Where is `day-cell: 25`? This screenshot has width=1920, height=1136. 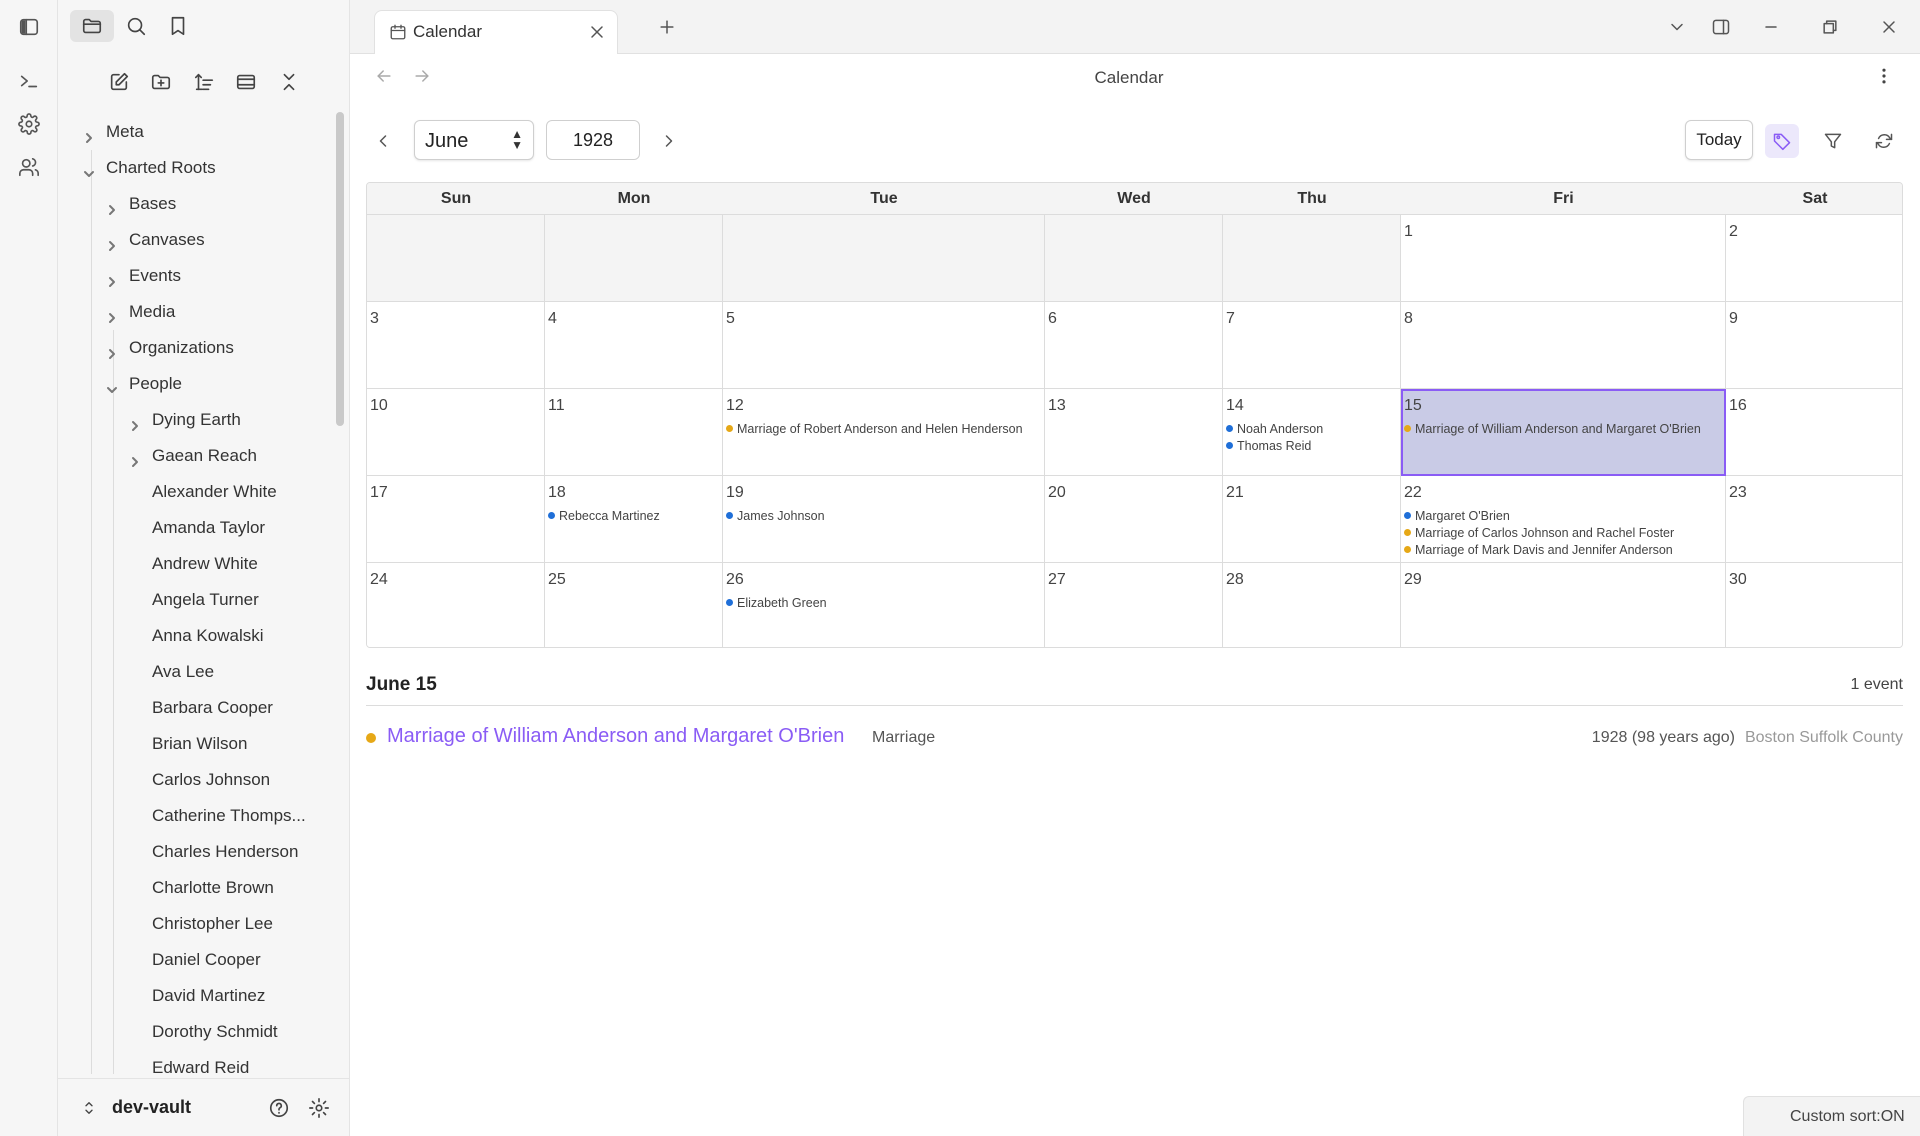
day-cell: 25 is located at coordinates (634, 605).